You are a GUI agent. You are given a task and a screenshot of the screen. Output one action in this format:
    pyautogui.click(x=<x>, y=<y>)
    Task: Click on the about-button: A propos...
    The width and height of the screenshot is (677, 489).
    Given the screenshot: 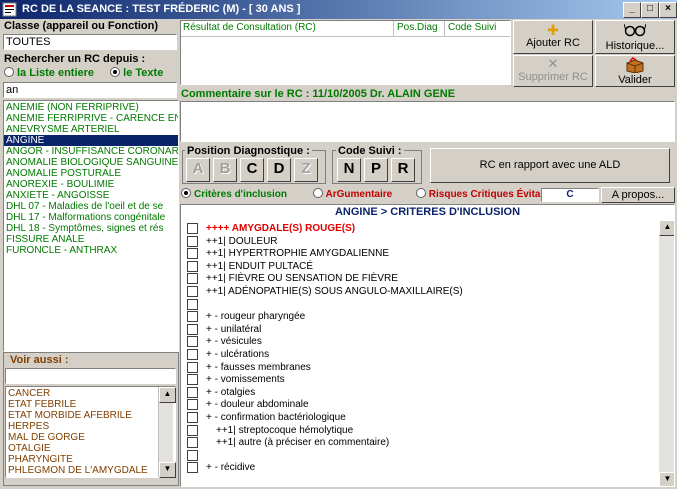 What is the action you would take?
    pyautogui.click(x=638, y=195)
    